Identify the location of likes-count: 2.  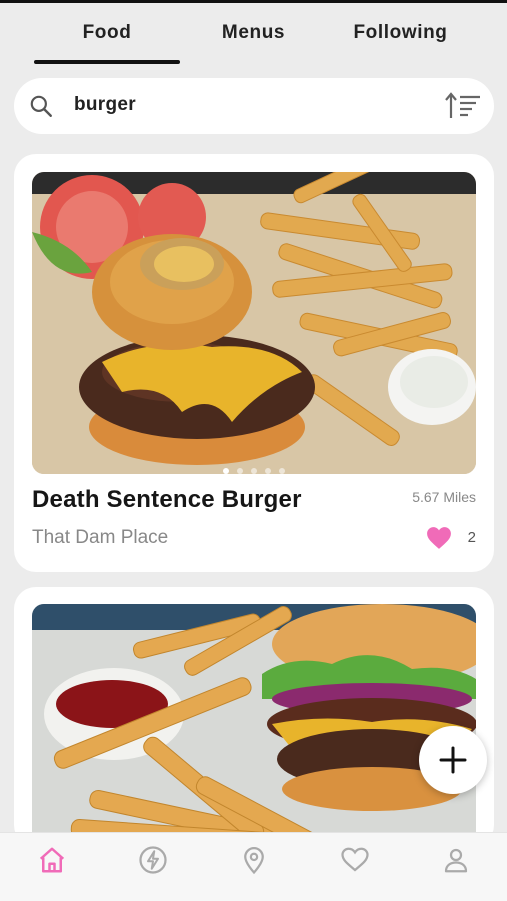
(471, 537).